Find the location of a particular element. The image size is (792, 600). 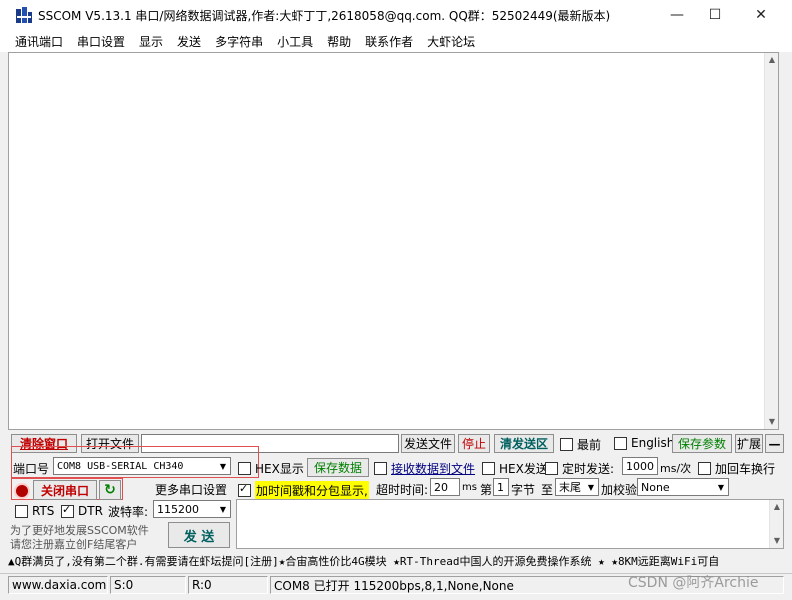

checksum-select-value: None is located at coordinates (655, 487).